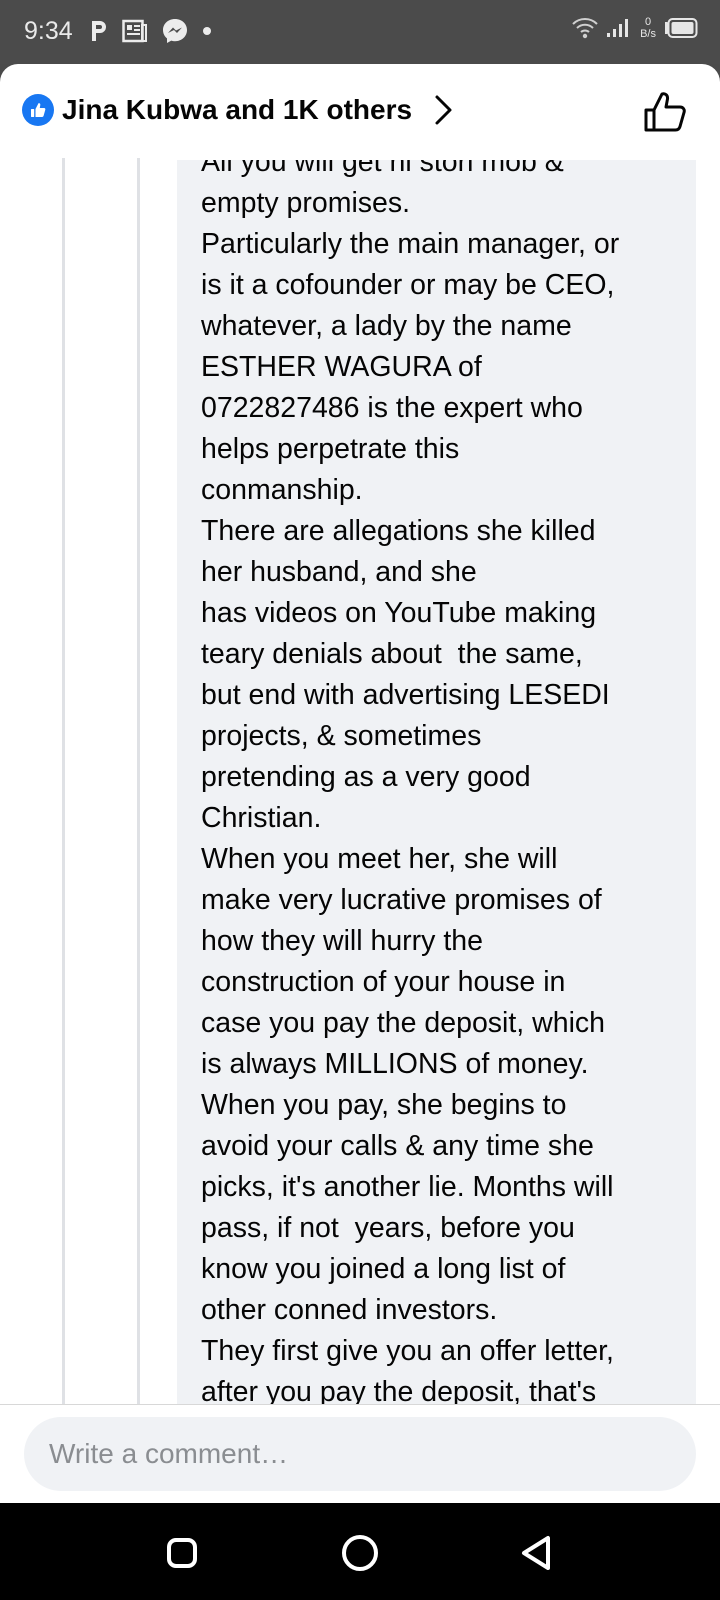  What do you see at coordinates (379, 859) in the screenshot?
I see `comment-line: When you meet her, she will` at bounding box center [379, 859].